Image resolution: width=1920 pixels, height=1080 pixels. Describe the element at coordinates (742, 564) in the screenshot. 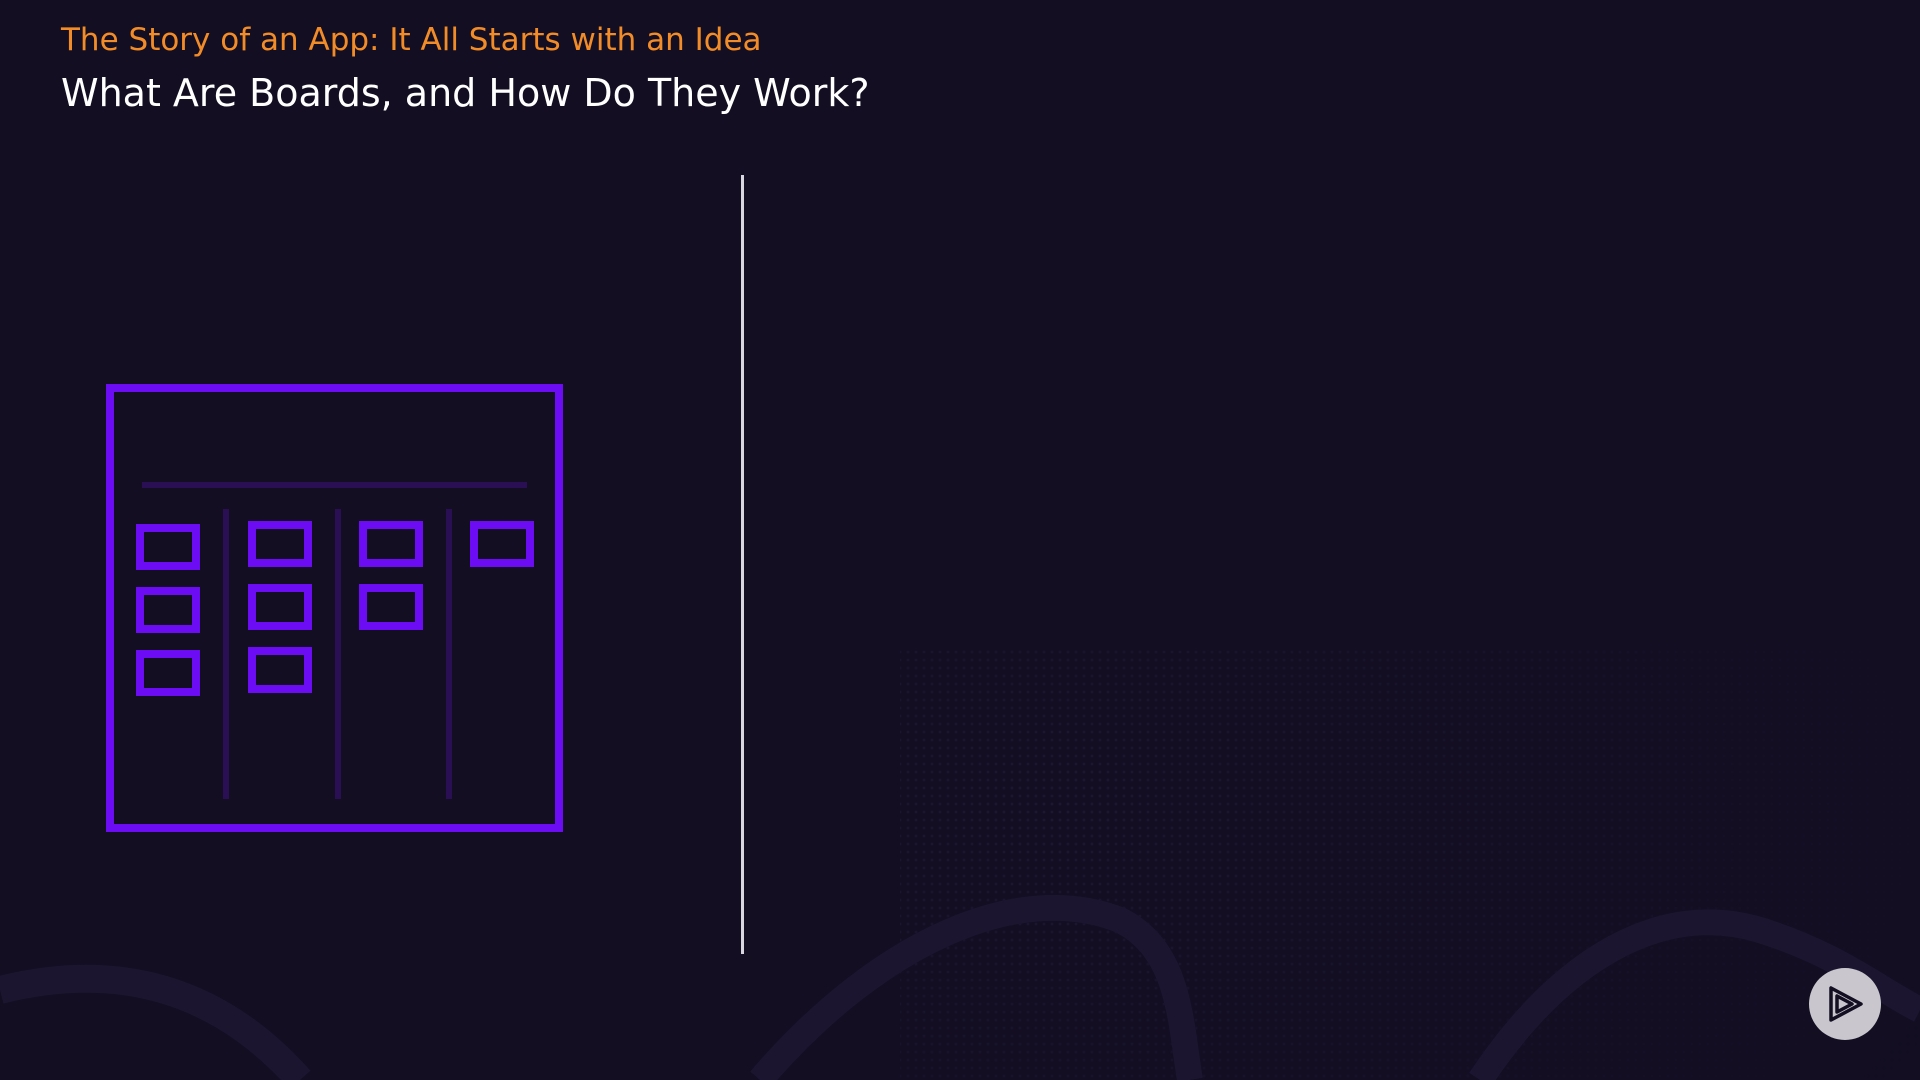

I see `vertical-divider` at that location.